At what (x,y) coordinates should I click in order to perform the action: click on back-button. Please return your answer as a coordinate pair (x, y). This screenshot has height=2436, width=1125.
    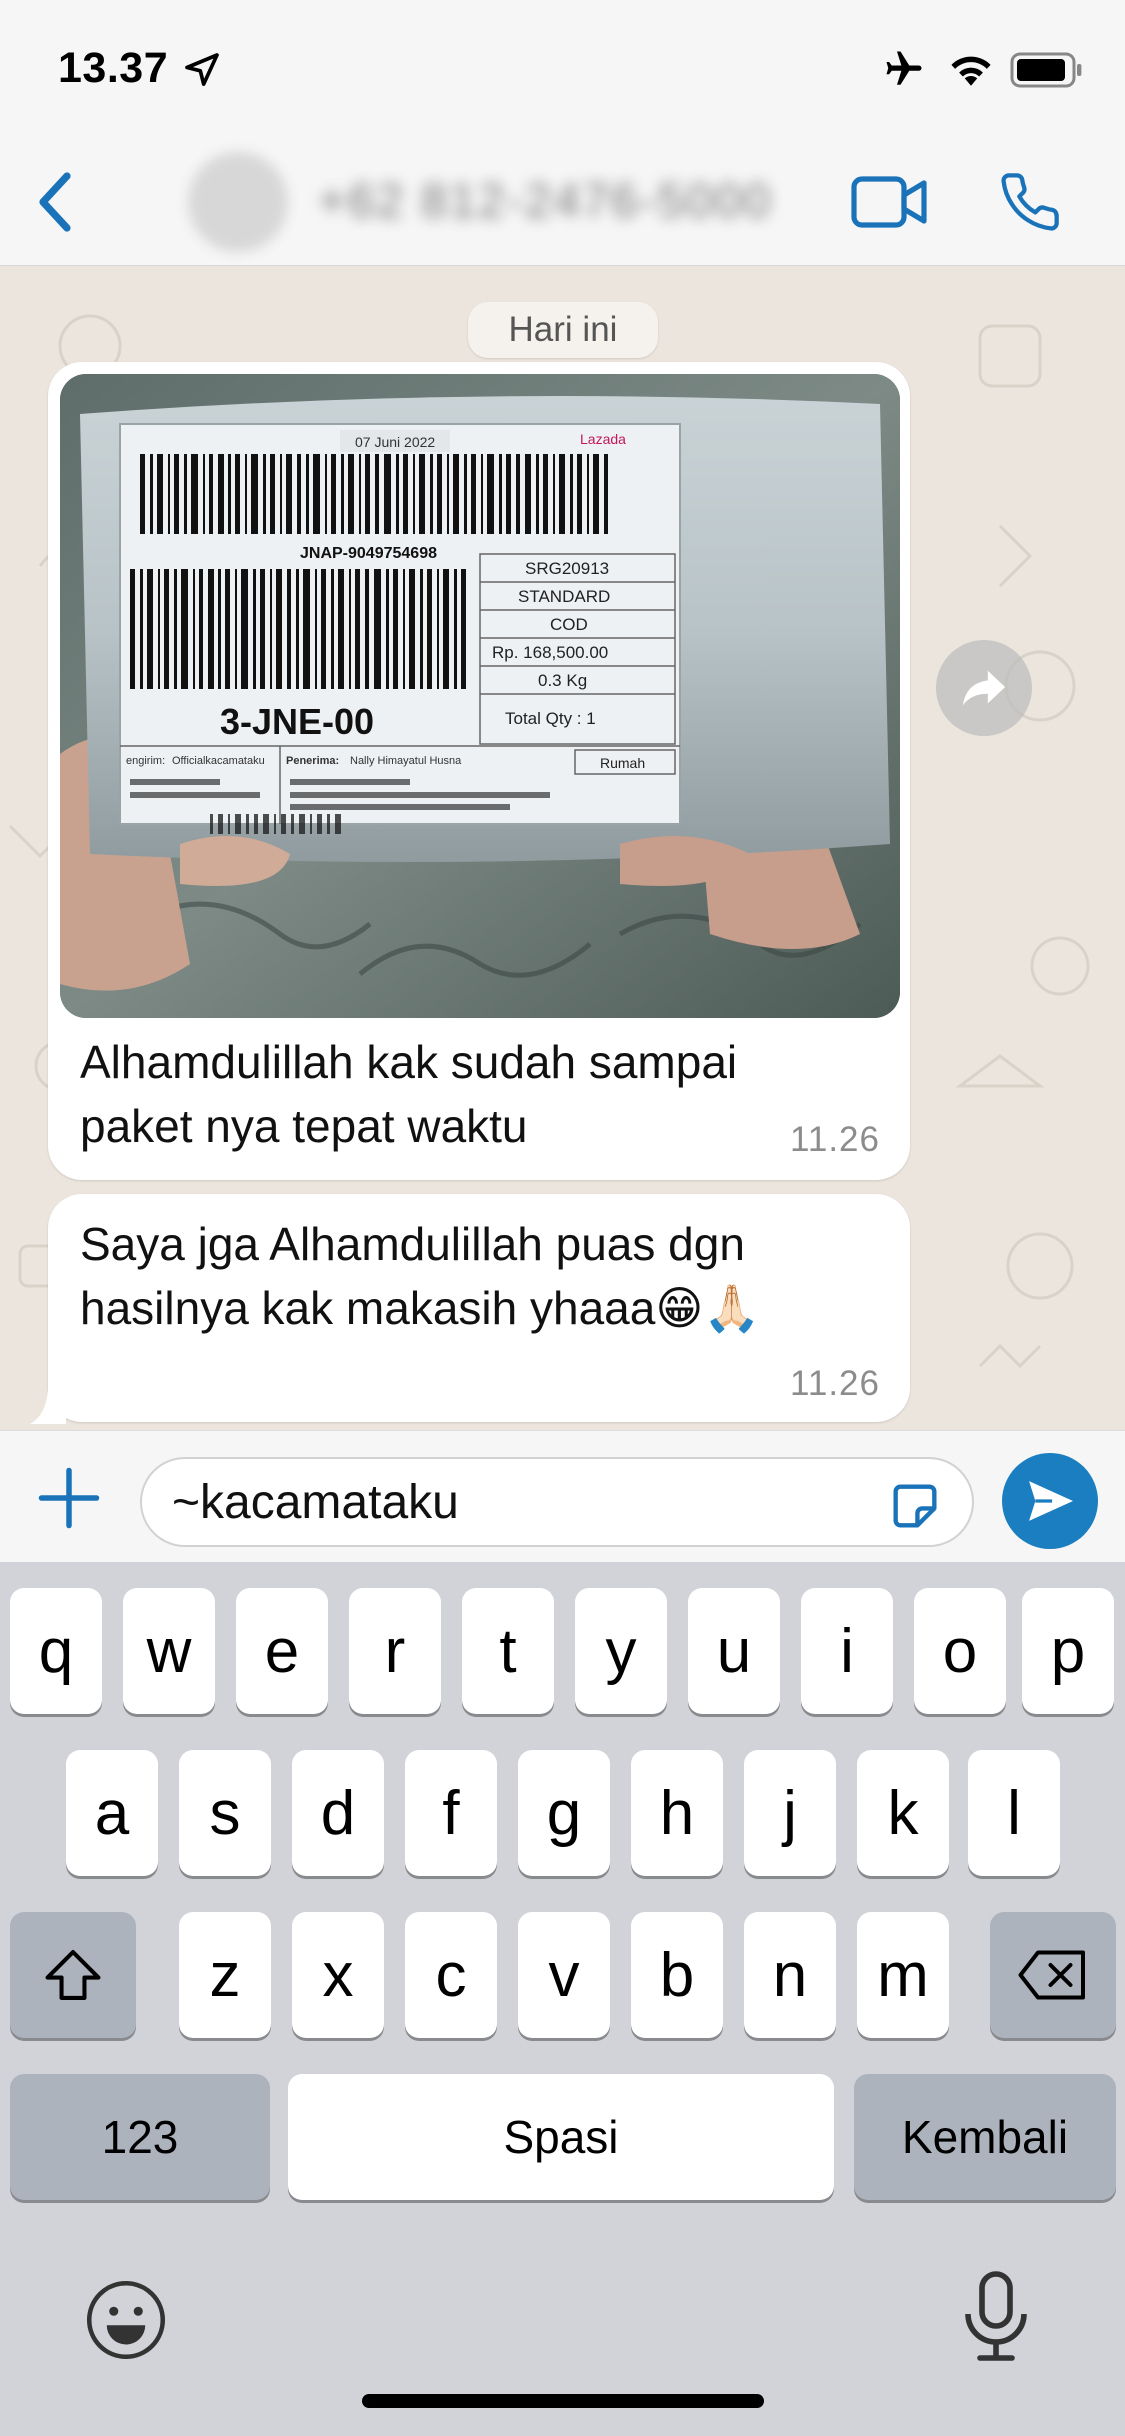
    Looking at the image, I should click on (55, 202).